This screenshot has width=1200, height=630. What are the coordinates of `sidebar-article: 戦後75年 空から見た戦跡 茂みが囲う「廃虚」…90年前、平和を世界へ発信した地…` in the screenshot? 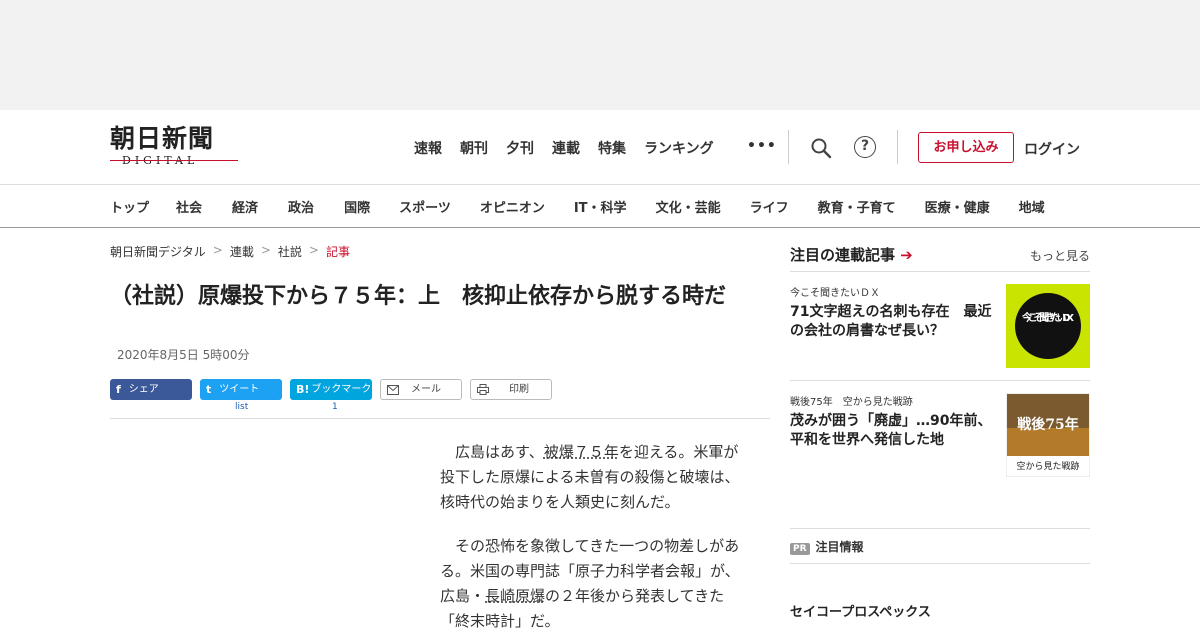 It's located at (940, 435).